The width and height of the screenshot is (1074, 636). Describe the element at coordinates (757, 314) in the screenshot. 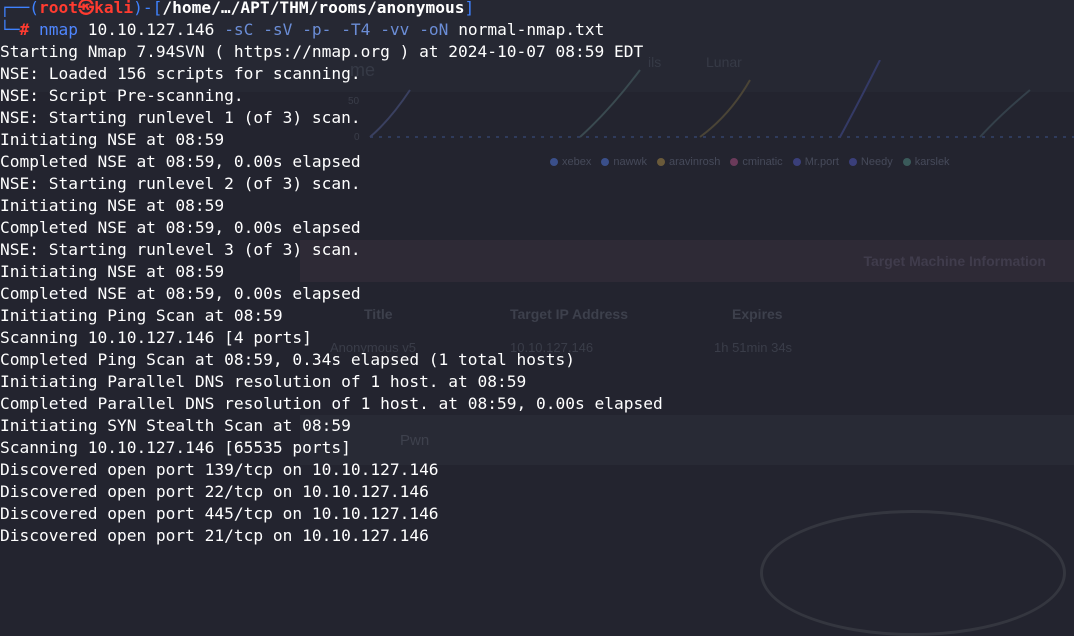

I see `column-header-expires: Expires` at that location.